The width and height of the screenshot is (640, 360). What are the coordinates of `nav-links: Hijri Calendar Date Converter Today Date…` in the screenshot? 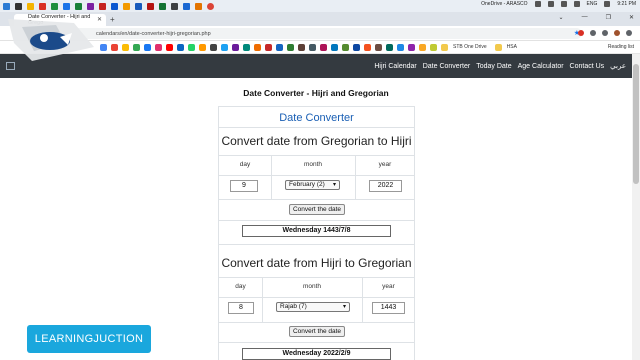 It's located at (500, 66).